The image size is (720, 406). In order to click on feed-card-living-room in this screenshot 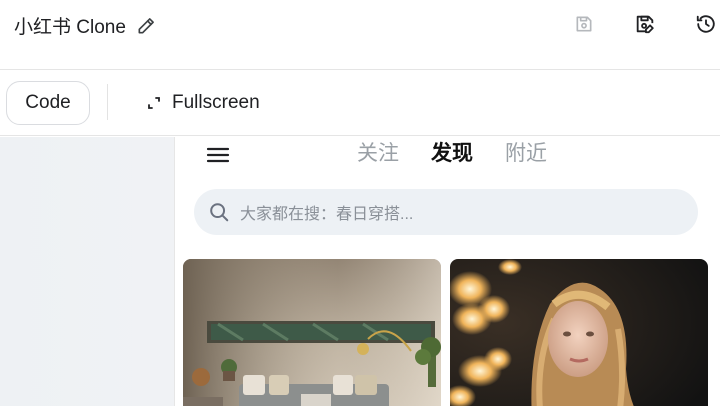, I will do `click(312, 332)`.